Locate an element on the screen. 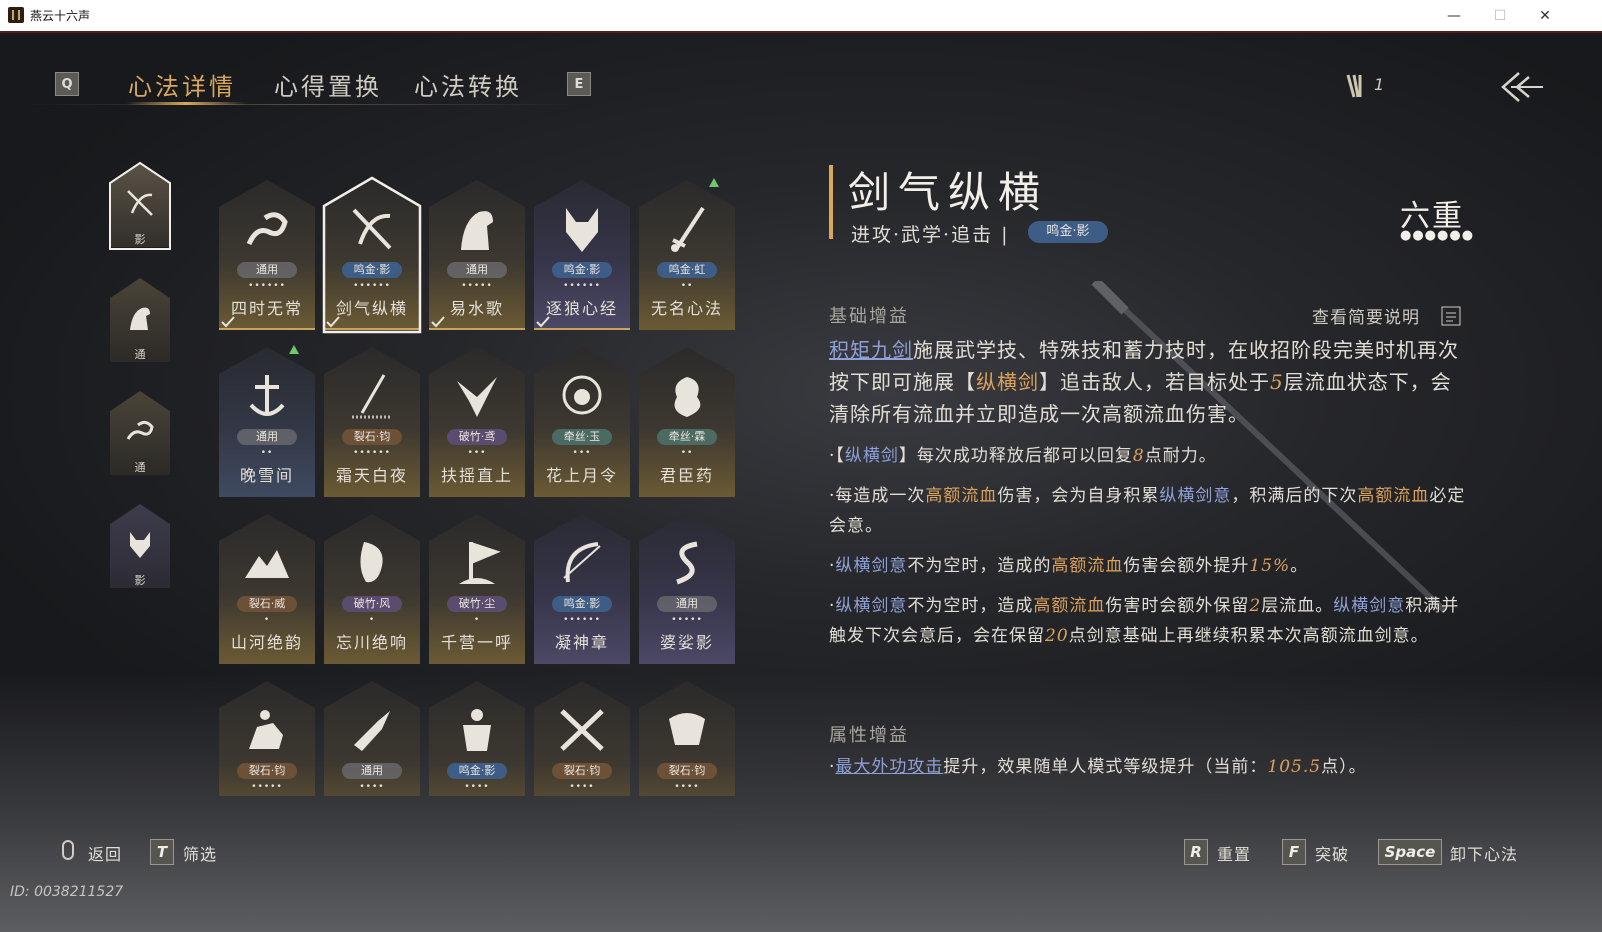  xinfa-card: 牵丝·玉 ••• 花上月令 is located at coordinates (582, 422).